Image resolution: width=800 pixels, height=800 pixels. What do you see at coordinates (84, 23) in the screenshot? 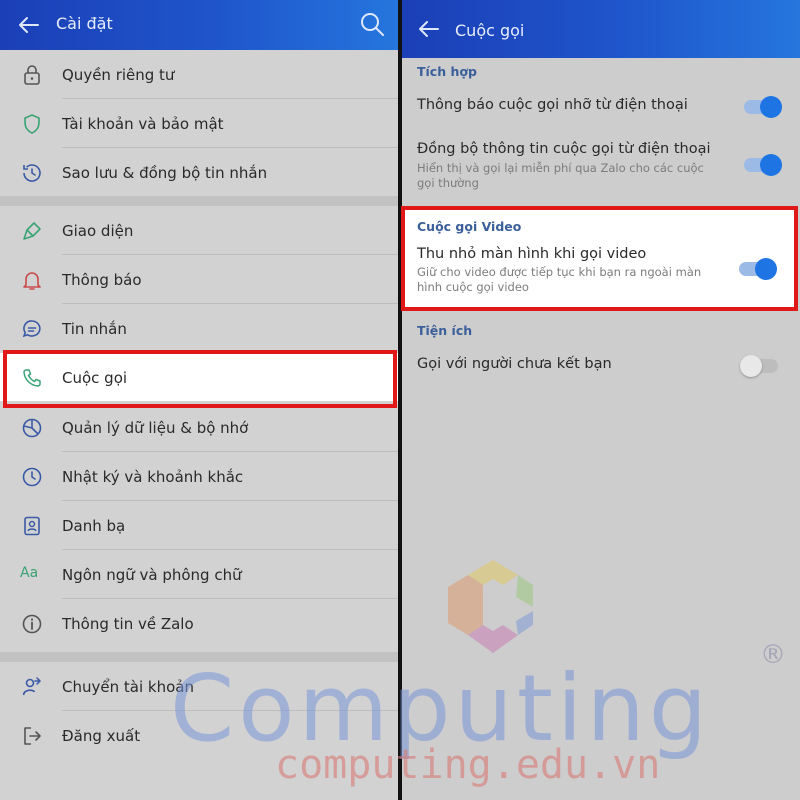
I see `page-title: Cài đặt` at bounding box center [84, 23].